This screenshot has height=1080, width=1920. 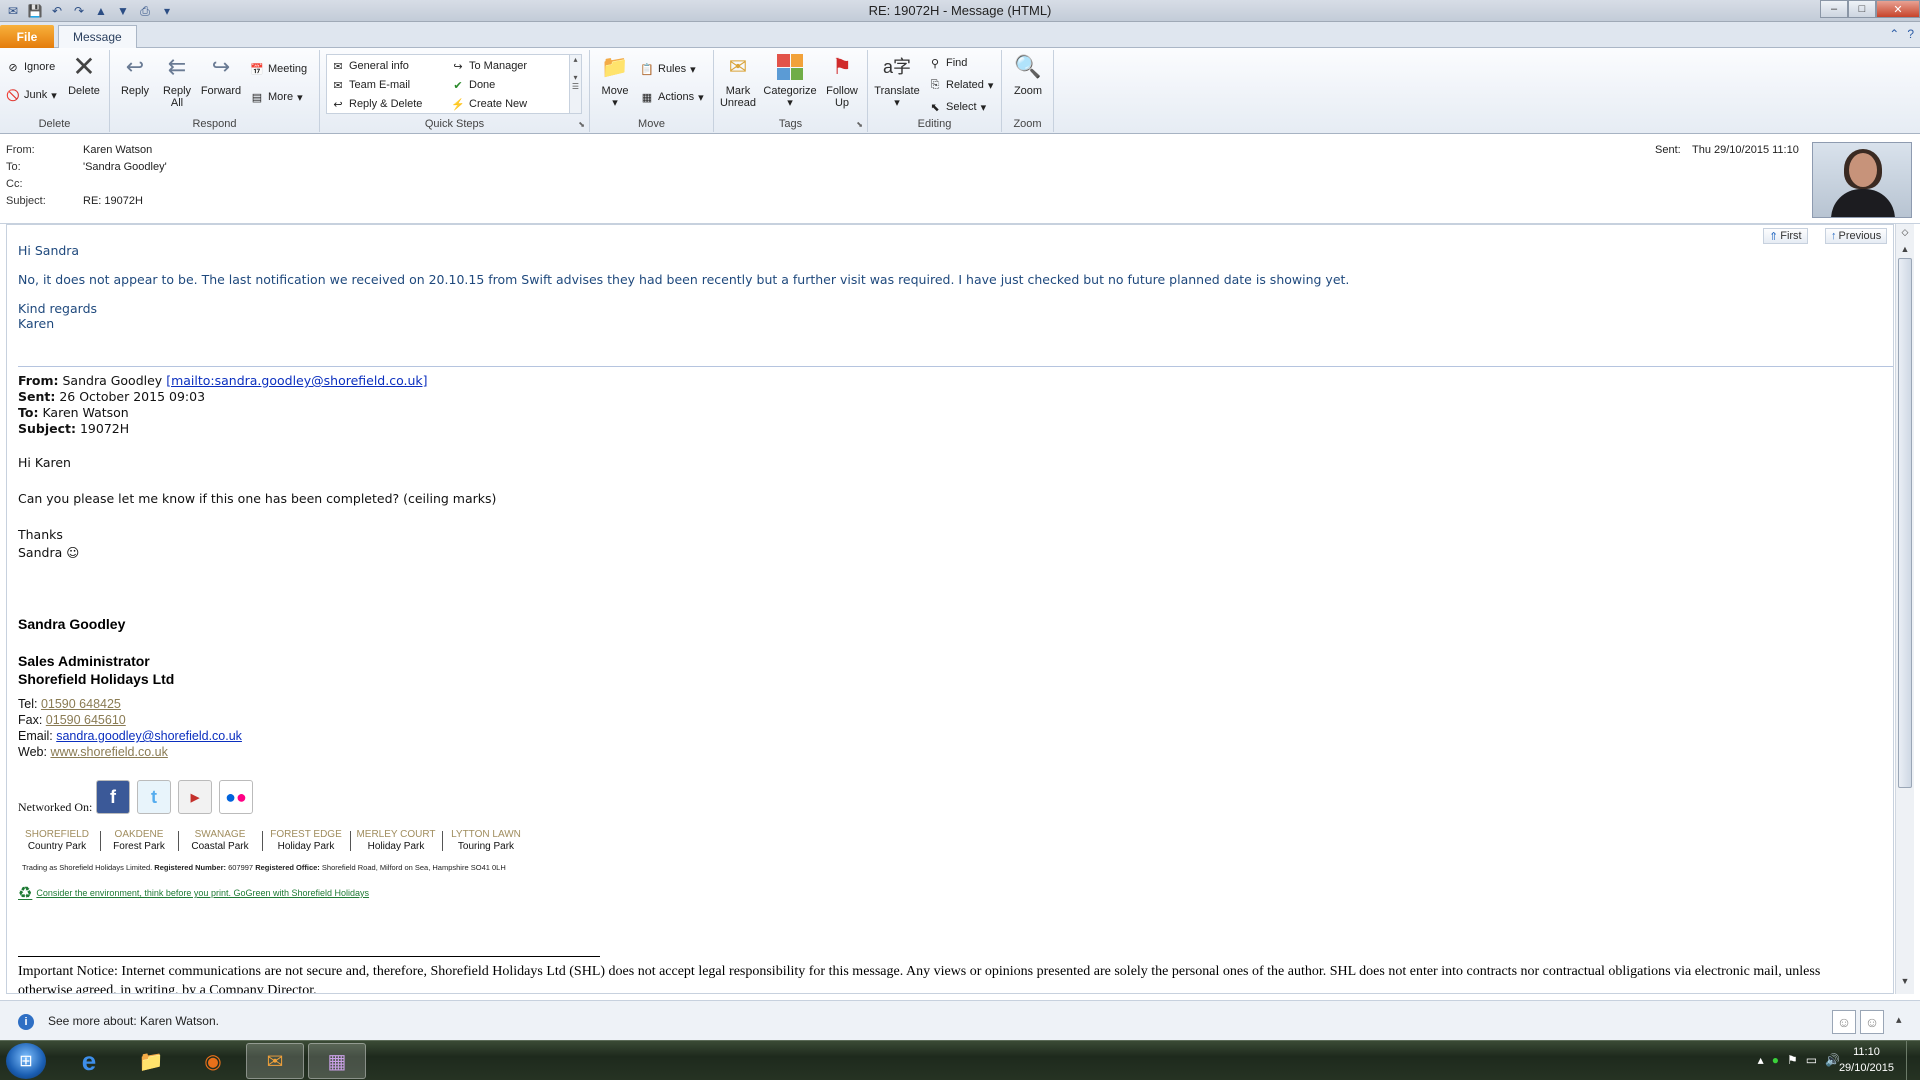 I want to click on quick-step-general-info: ✉ General info, so click(x=370, y=66).